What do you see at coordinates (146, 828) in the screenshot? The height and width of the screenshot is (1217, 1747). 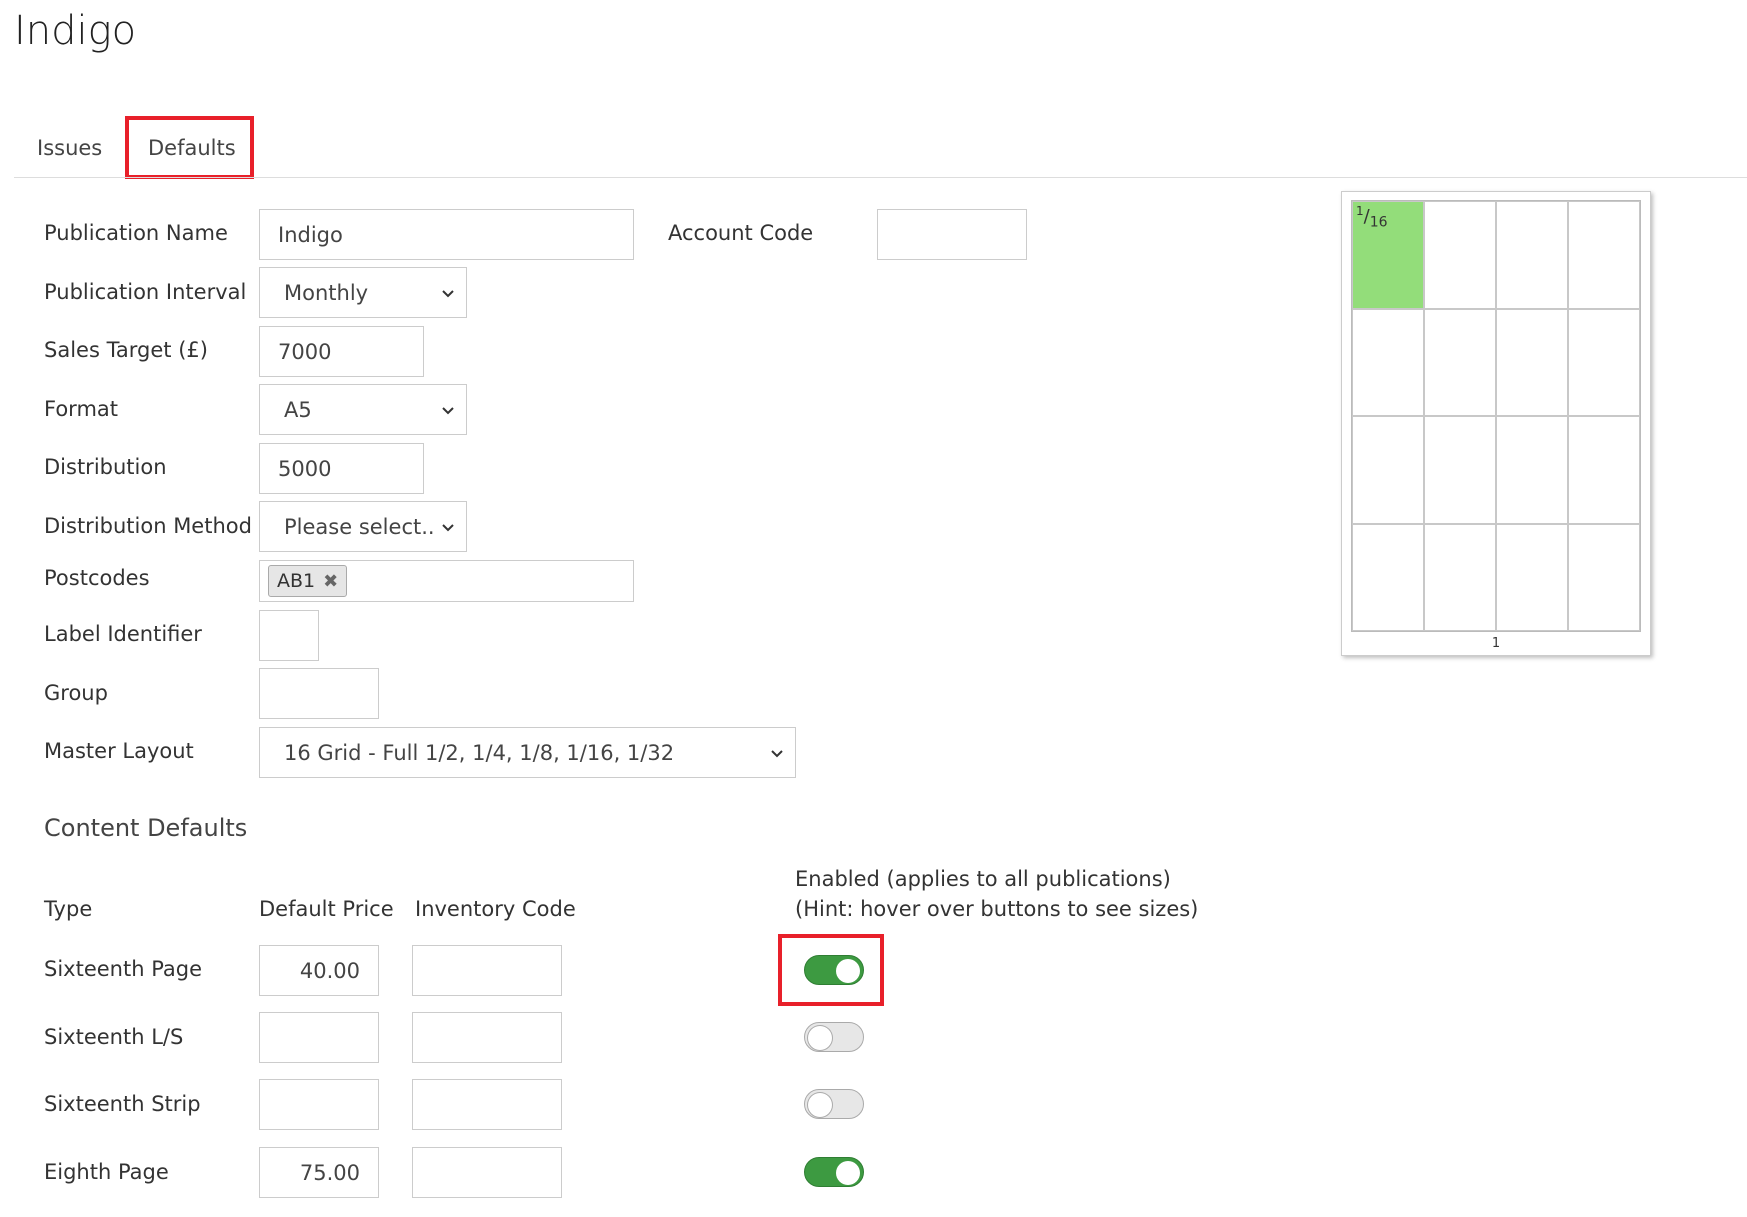 I see `content-defaults-title: Content Defaults` at bounding box center [146, 828].